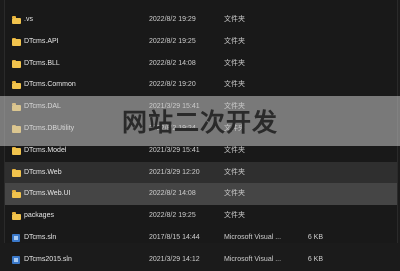 The image size is (400, 271). What do you see at coordinates (42, 63) in the screenshot?
I see `file-name: DTcms.BLL` at bounding box center [42, 63].